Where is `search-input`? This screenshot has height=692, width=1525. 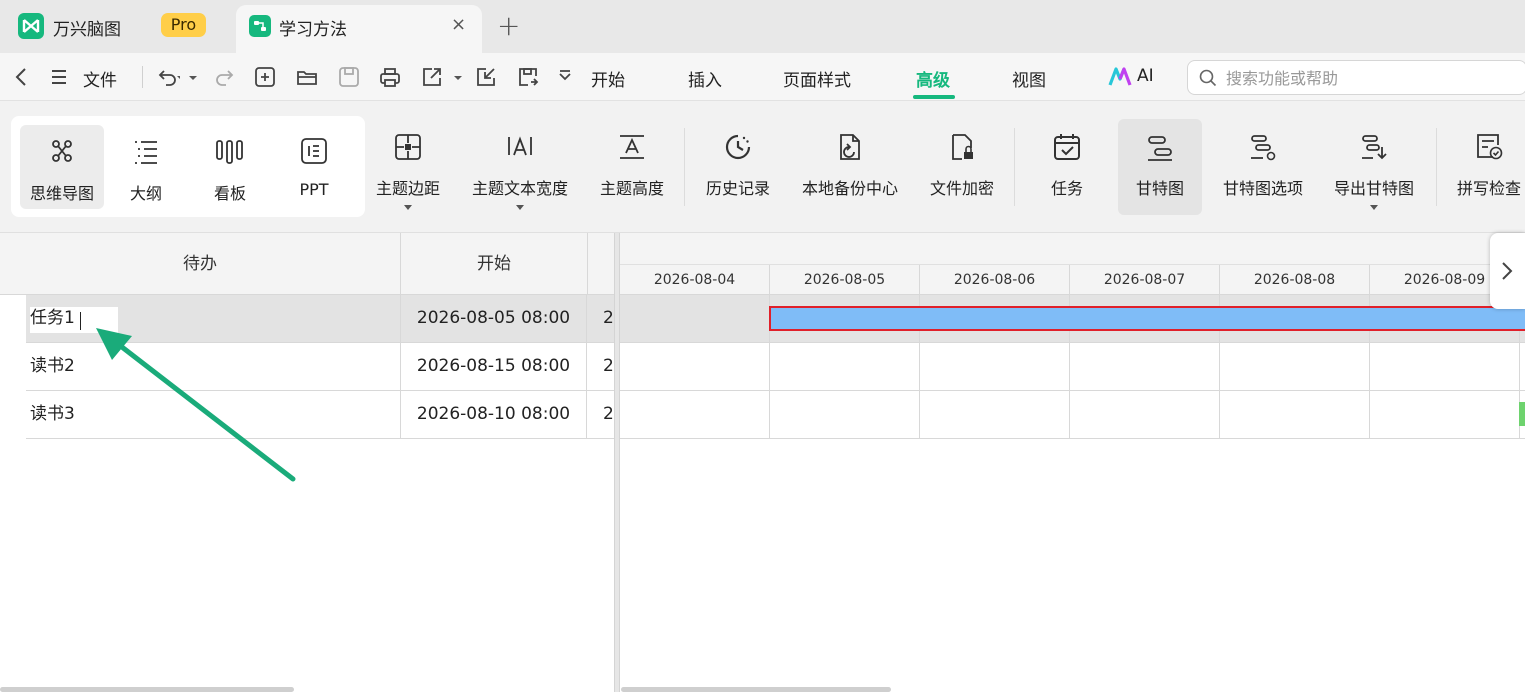 search-input is located at coordinates (1371, 78).